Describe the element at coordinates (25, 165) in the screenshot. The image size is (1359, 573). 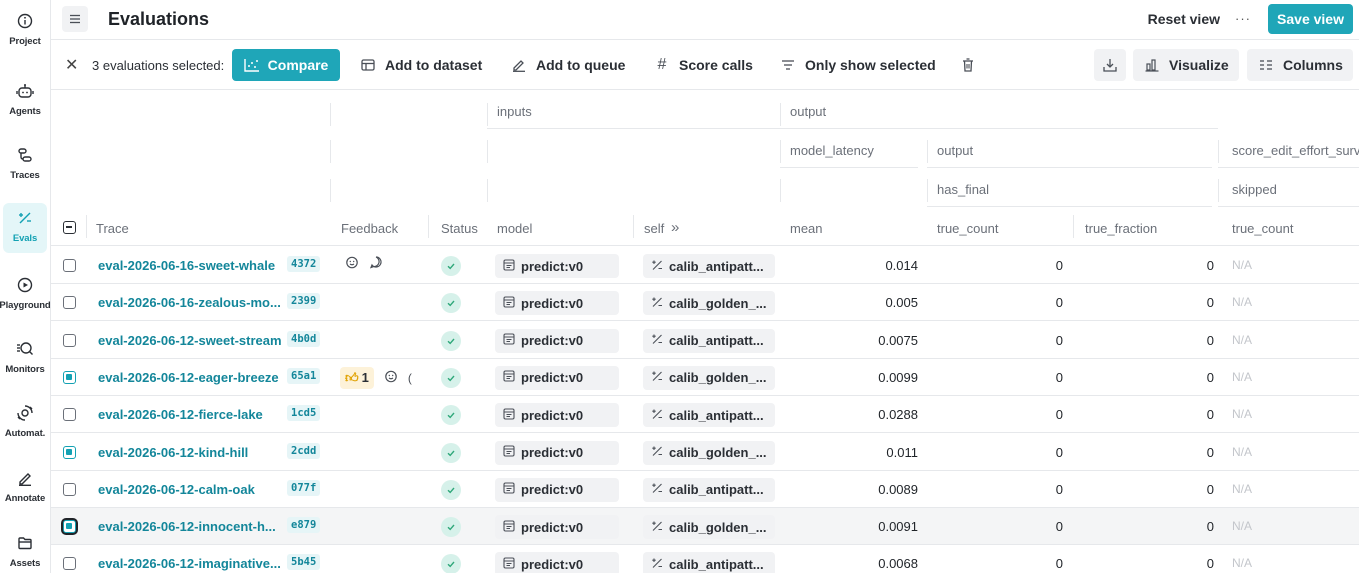
I see `nav-traces: Traces` at that location.